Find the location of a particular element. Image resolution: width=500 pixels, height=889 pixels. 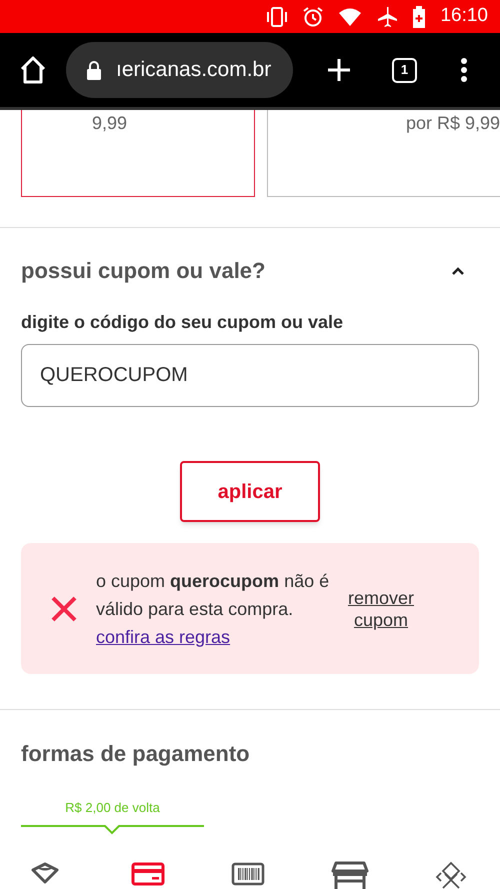

address-bar: ıericanas.com.br is located at coordinates (179, 70).